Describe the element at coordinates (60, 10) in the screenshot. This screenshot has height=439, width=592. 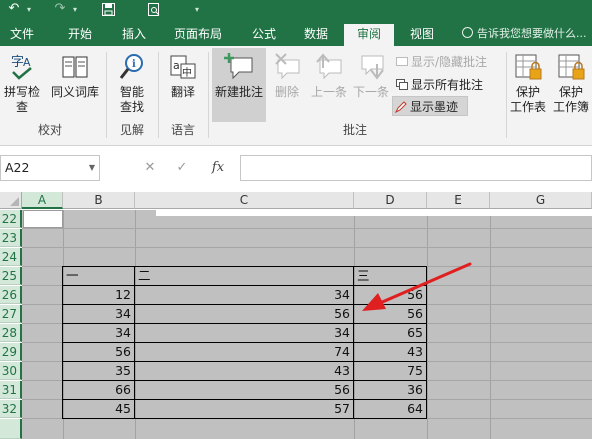
I see `redo-icon: ↷` at that location.